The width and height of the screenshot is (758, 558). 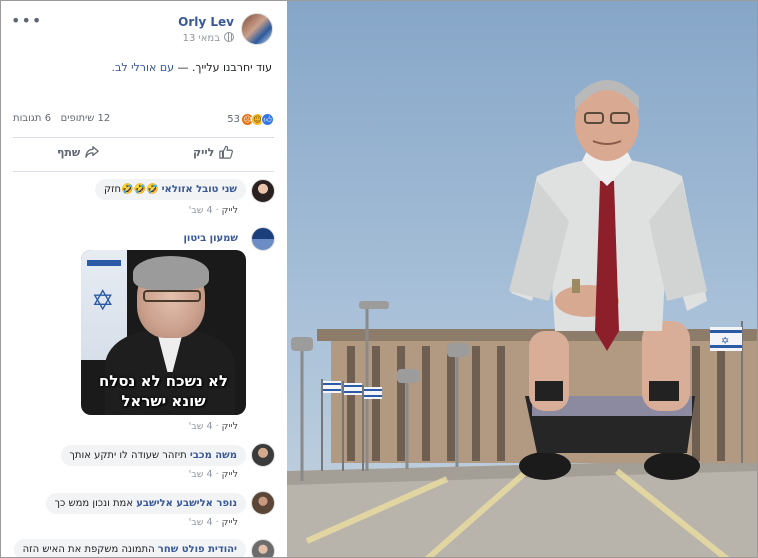 I want to click on more-options-button: •••, so click(x=26, y=20).